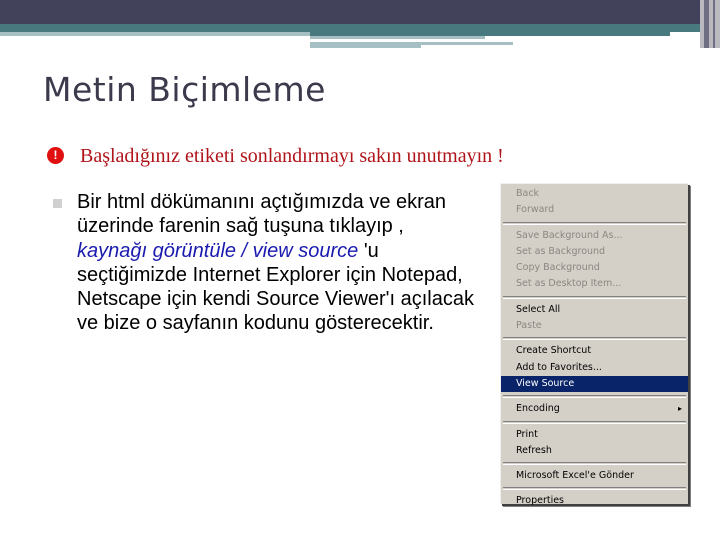  What do you see at coordinates (527, 434) in the screenshot?
I see `menu-item-label: Print` at bounding box center [527, 434].